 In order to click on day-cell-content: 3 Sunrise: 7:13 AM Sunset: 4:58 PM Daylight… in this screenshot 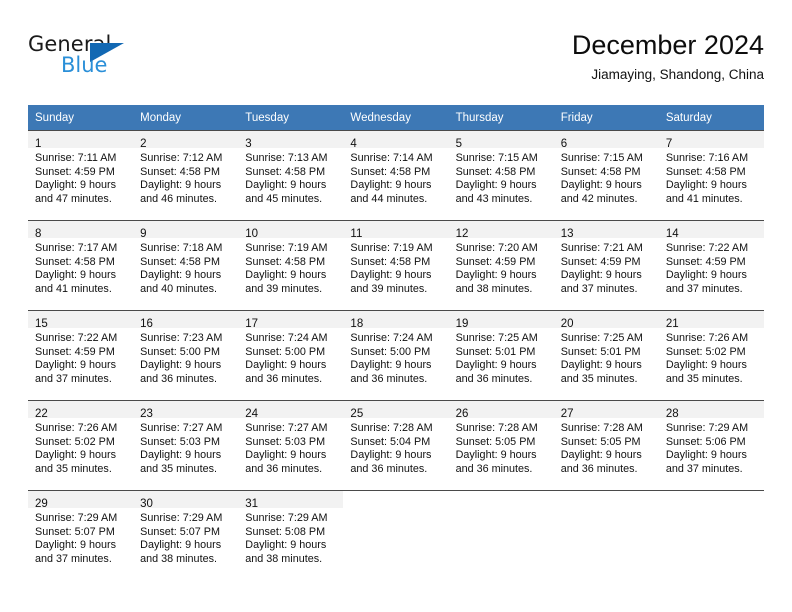, I will do `click(291, 175)`.